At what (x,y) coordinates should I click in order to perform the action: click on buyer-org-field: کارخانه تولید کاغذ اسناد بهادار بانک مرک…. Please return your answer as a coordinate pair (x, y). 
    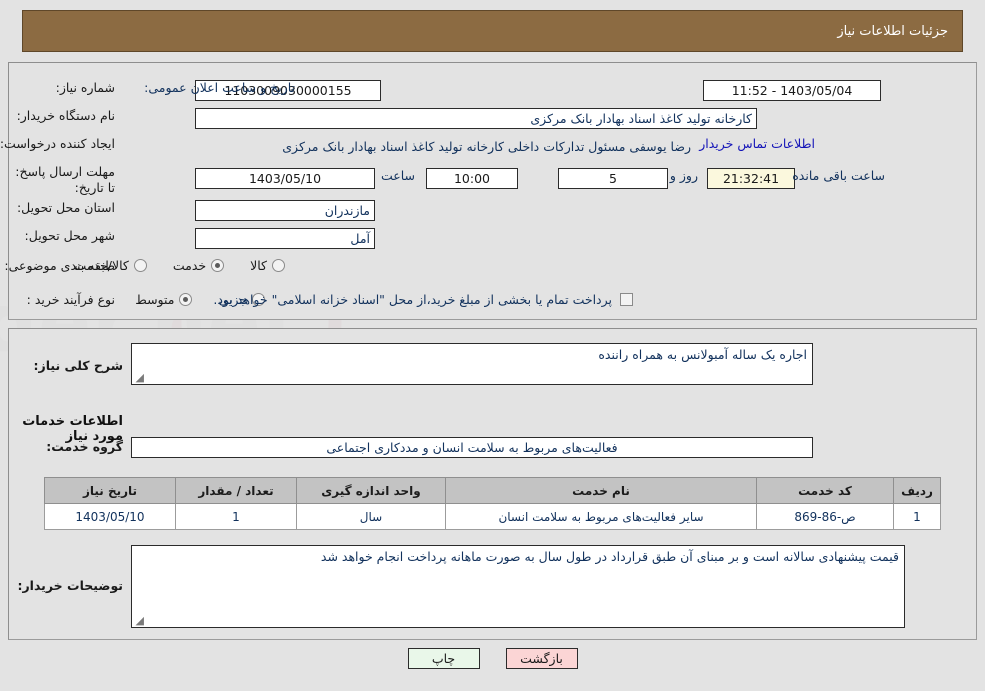
    Looking at the image, I should click on (476, 118).